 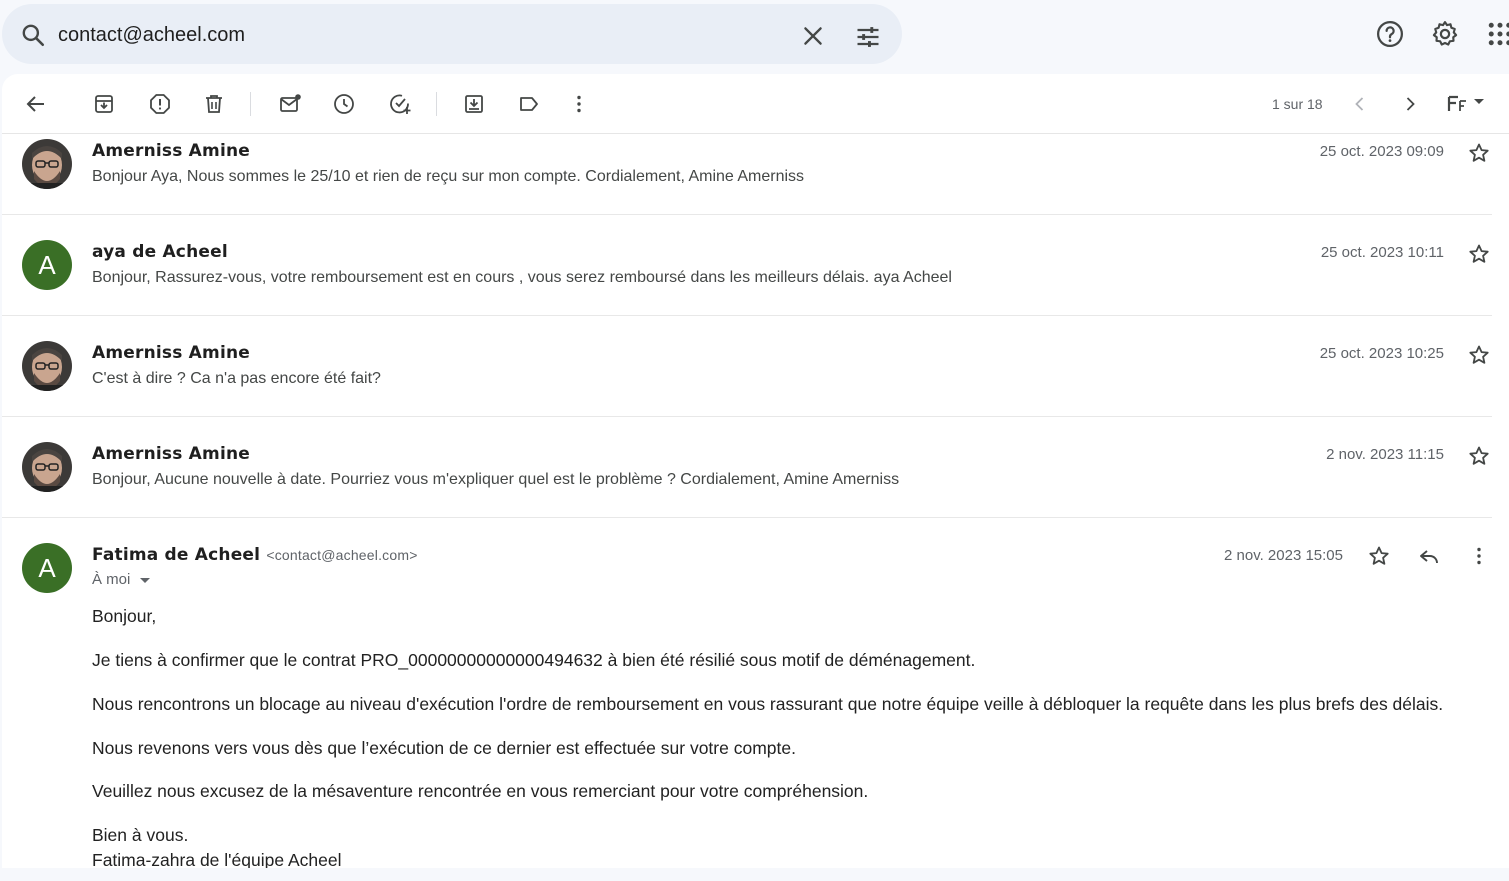 I want to click on recipient-dropdown: À moi, so click(x=121, y=579).